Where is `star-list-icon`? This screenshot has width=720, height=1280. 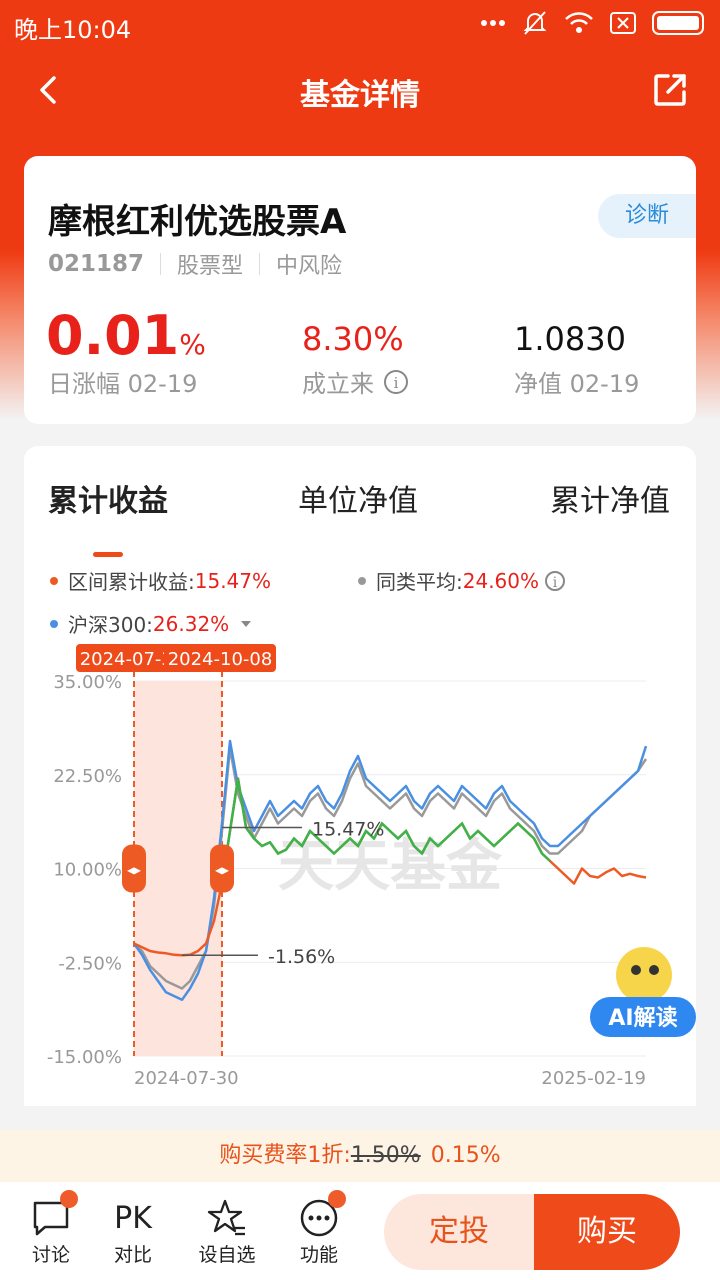
star-list-icon is located at coordinates (226, 1217).